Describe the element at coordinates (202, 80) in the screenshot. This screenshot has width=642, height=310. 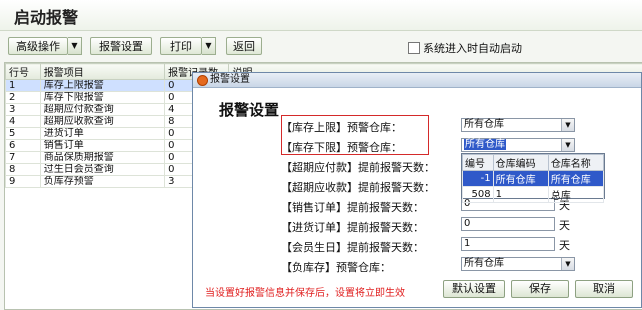
I see `app-icon` at that location.